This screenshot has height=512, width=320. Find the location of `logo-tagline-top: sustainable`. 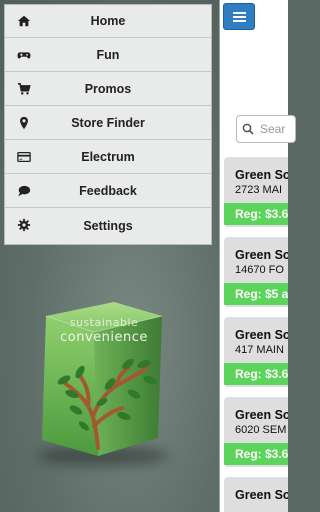

logo-tagline-top: sustainable is located at coordinates (104, 322).